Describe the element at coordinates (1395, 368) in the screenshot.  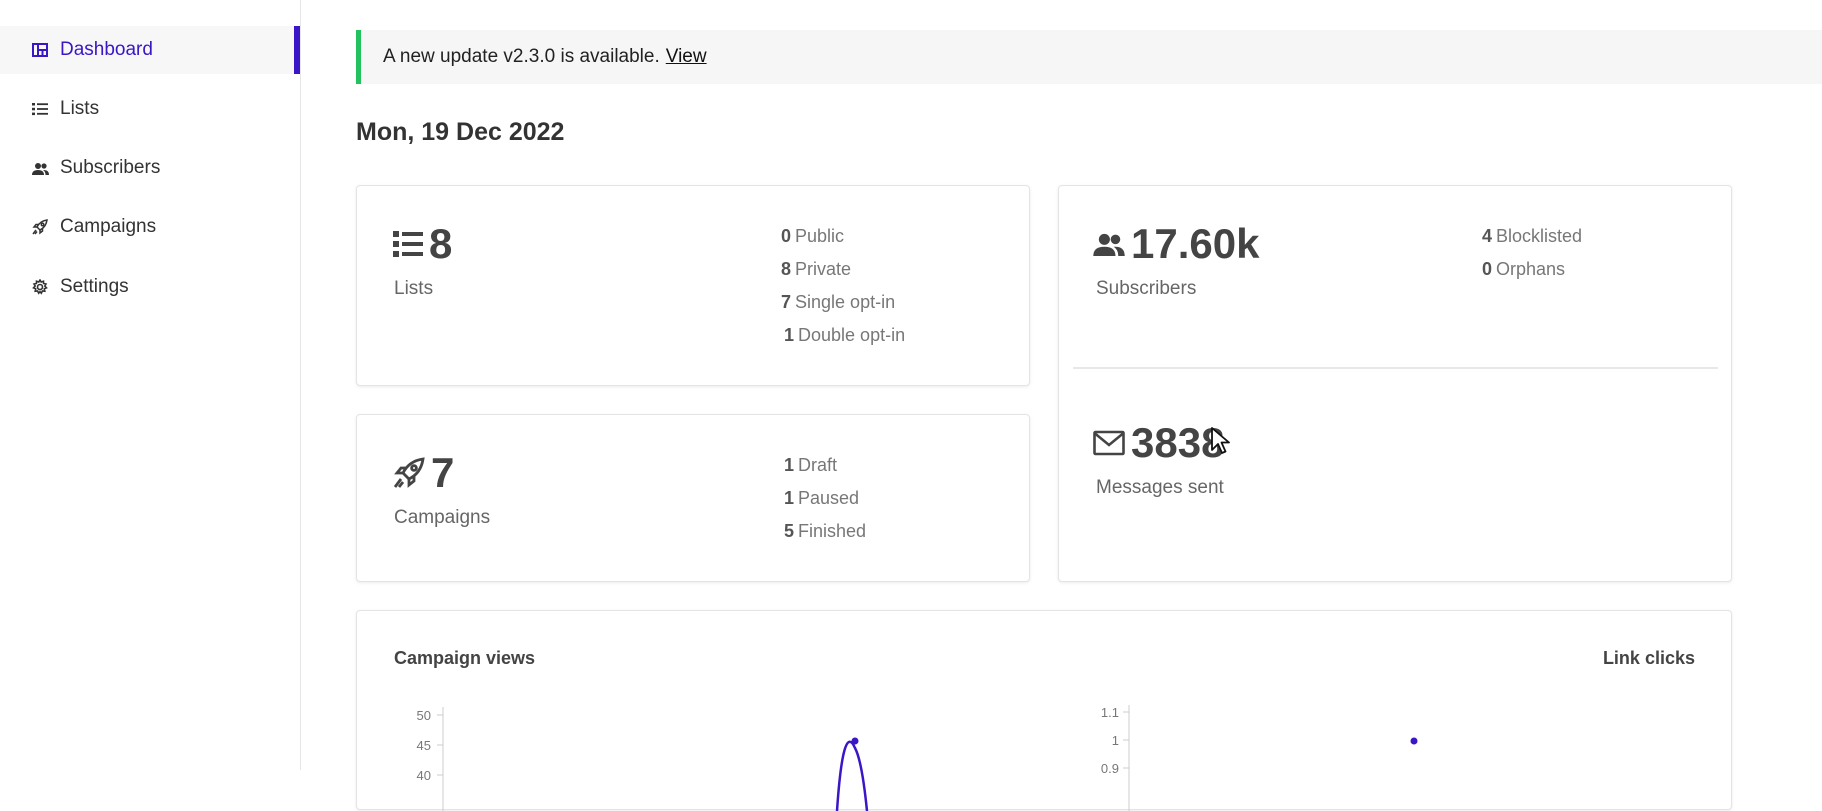
I see `card-divider` at that location.